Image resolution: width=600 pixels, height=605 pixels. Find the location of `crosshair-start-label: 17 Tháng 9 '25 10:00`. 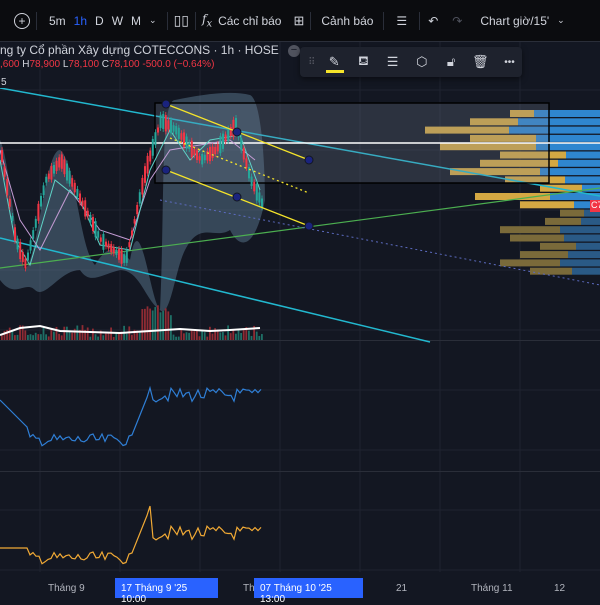

crosshair-start-label: 17 Tháng 9 '25 10:00 is located at coordinates (166, 591).